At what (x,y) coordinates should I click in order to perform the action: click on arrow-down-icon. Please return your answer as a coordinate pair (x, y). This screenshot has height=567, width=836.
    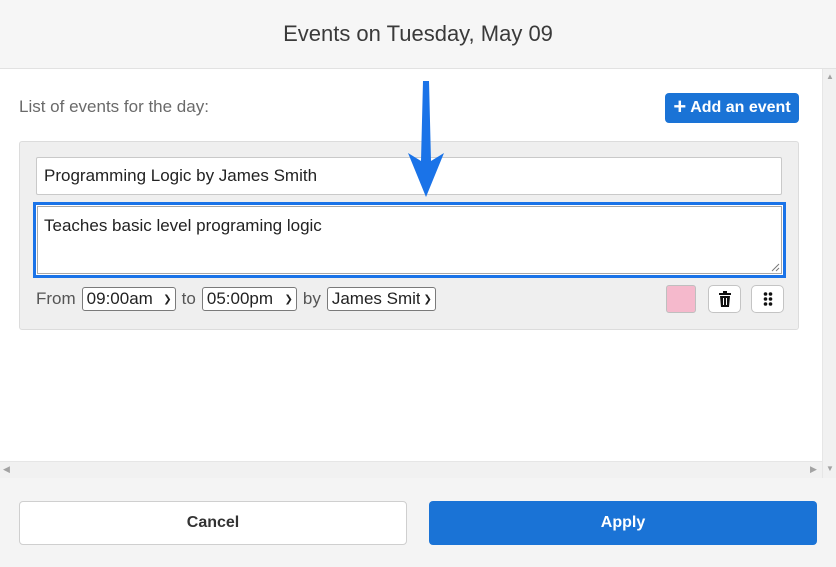
    Looking at the image, I should click on (426, 139).